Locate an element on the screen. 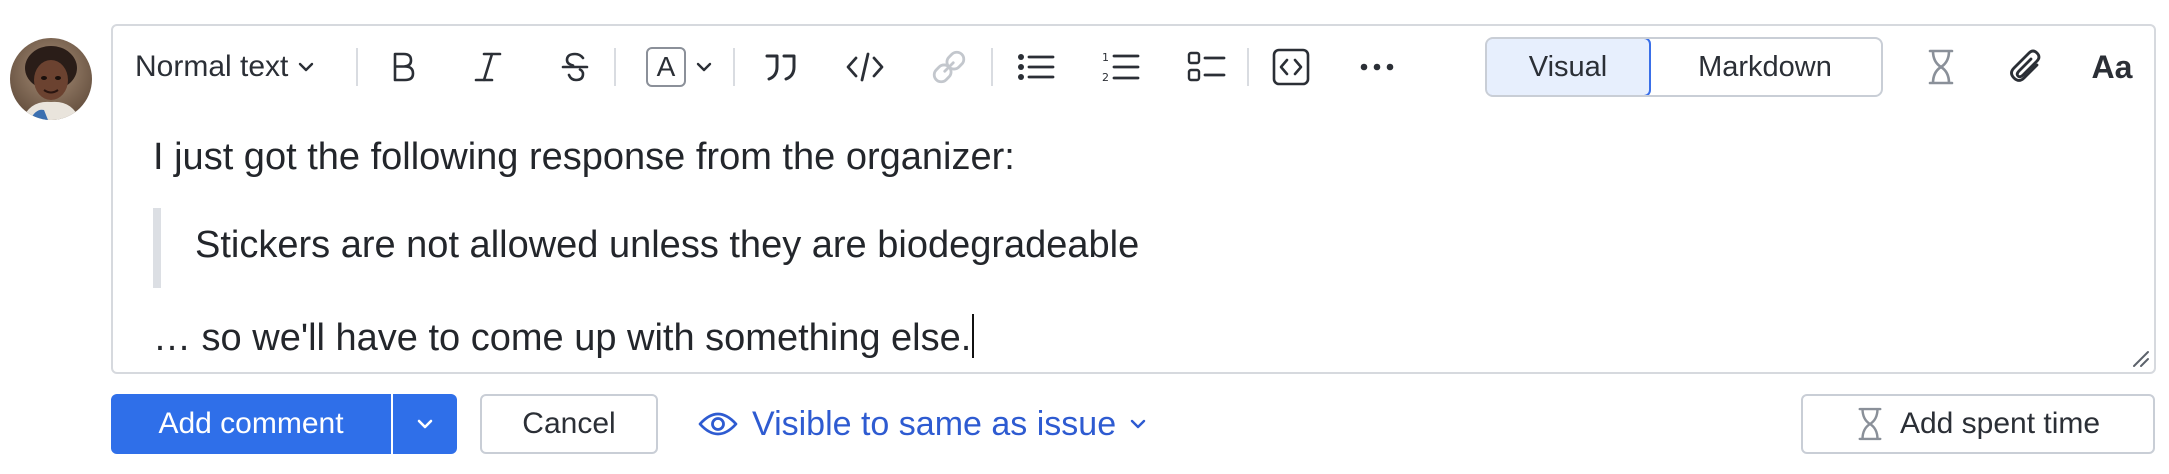  cancel-label: Cancel is located at coordinates (569, 423).